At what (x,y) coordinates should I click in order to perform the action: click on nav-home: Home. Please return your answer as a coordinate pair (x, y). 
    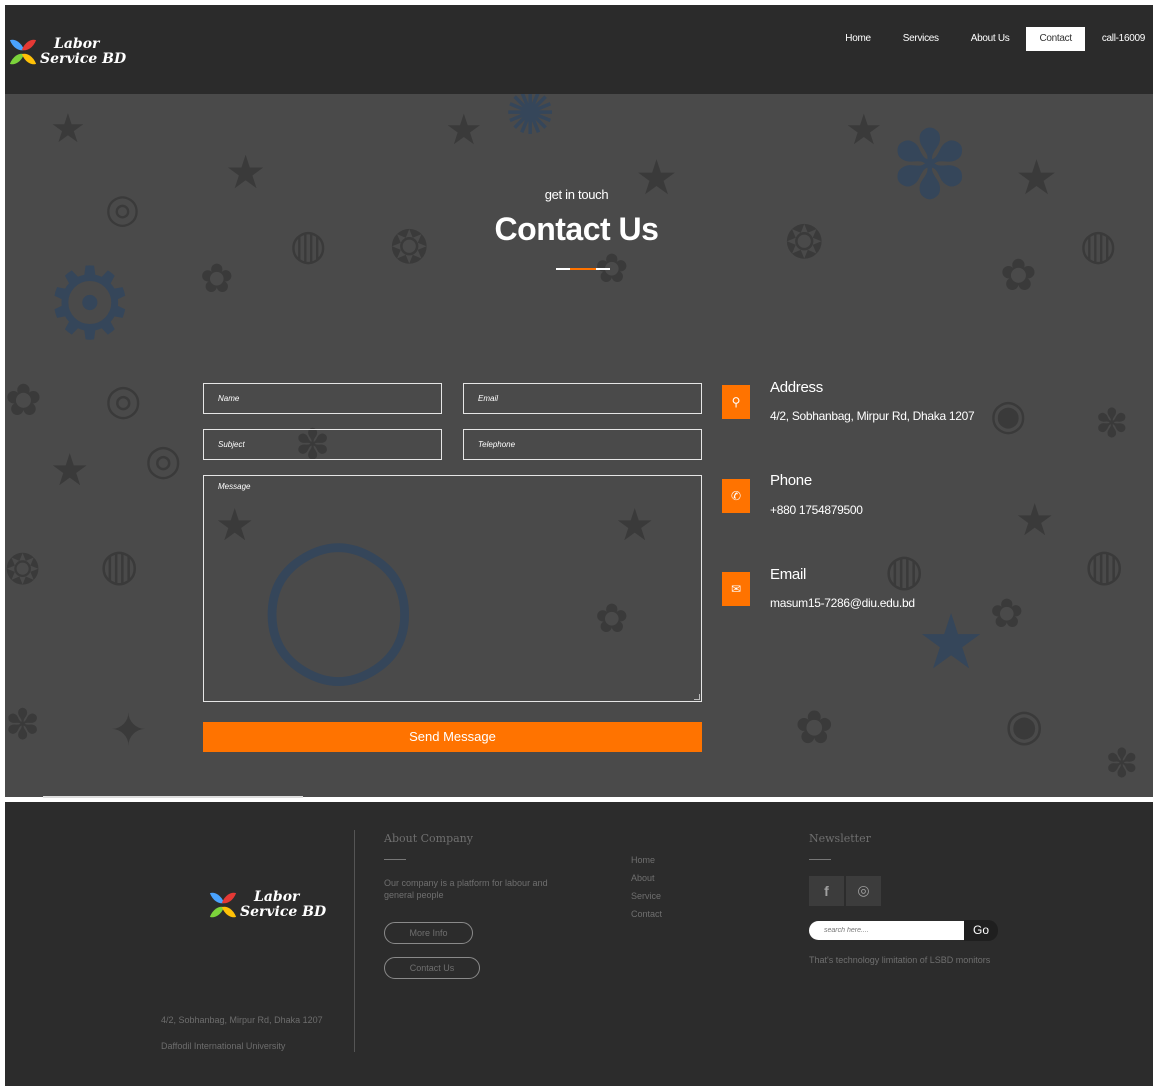
    Looking at the image, I should click on (858, 39).